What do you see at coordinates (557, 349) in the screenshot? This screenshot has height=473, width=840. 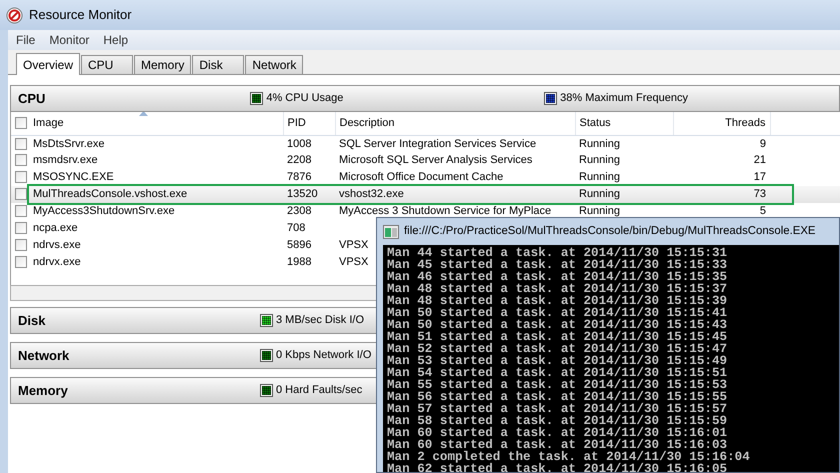 I see `console-line: Man 52 started a task. at 2014/11/30 15:15:47` at bounding box center [557, 349].